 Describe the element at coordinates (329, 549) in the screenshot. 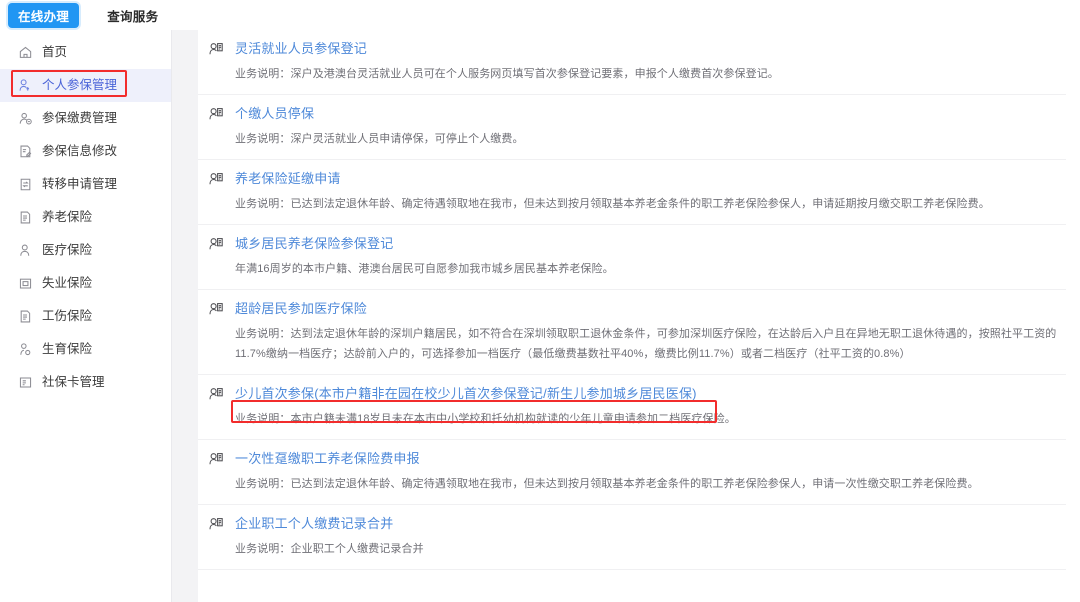

I see `service-description: 业务说明：企业职工个人缴费记录合并` at that location.